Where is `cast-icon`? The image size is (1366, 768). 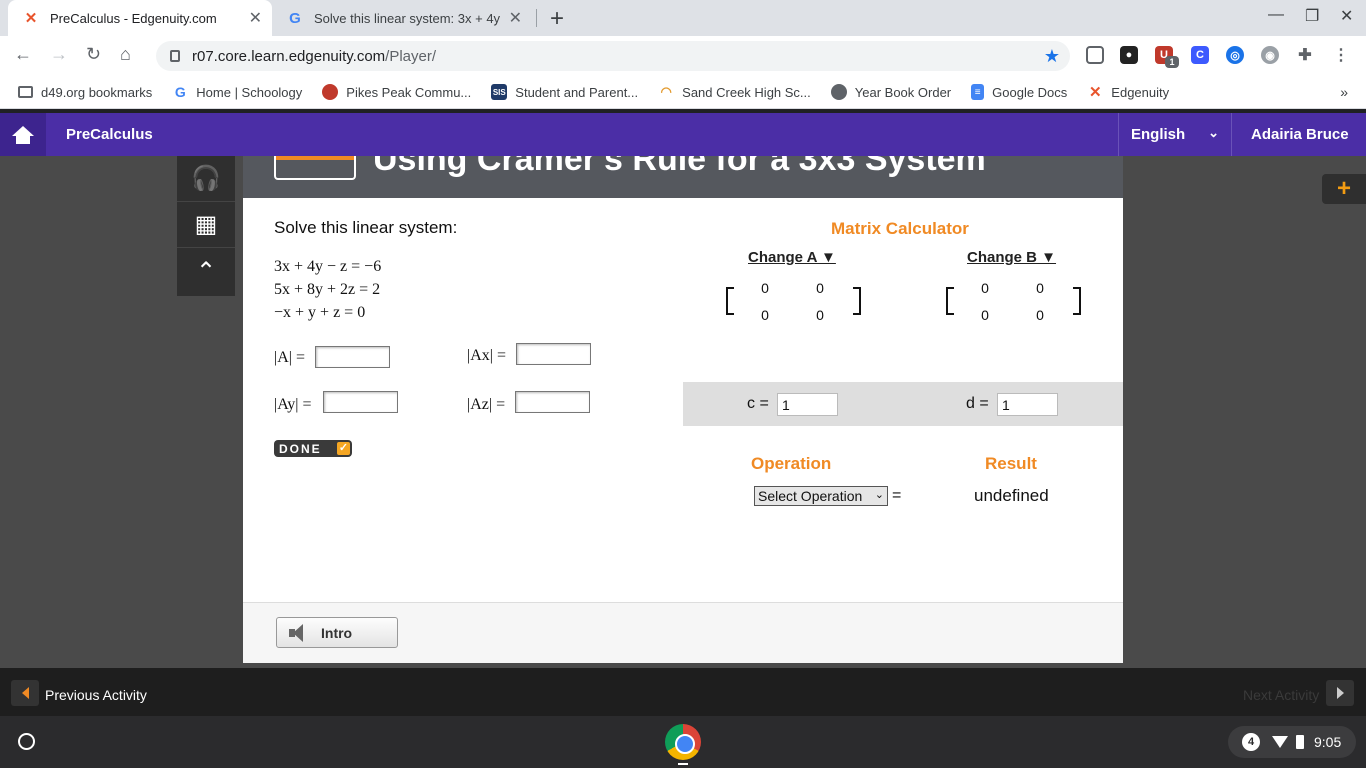
cast-icon is located at coordinates (1095, 55).